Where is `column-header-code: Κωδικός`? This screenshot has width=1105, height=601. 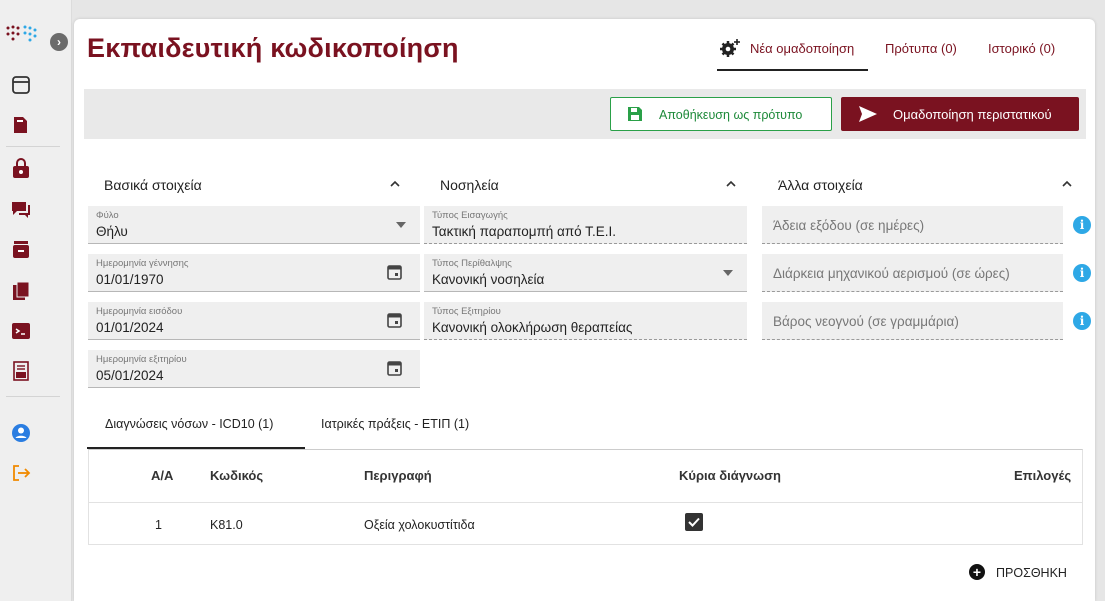
column-header-code: Κωδικός is located at coordinates (237, 475).